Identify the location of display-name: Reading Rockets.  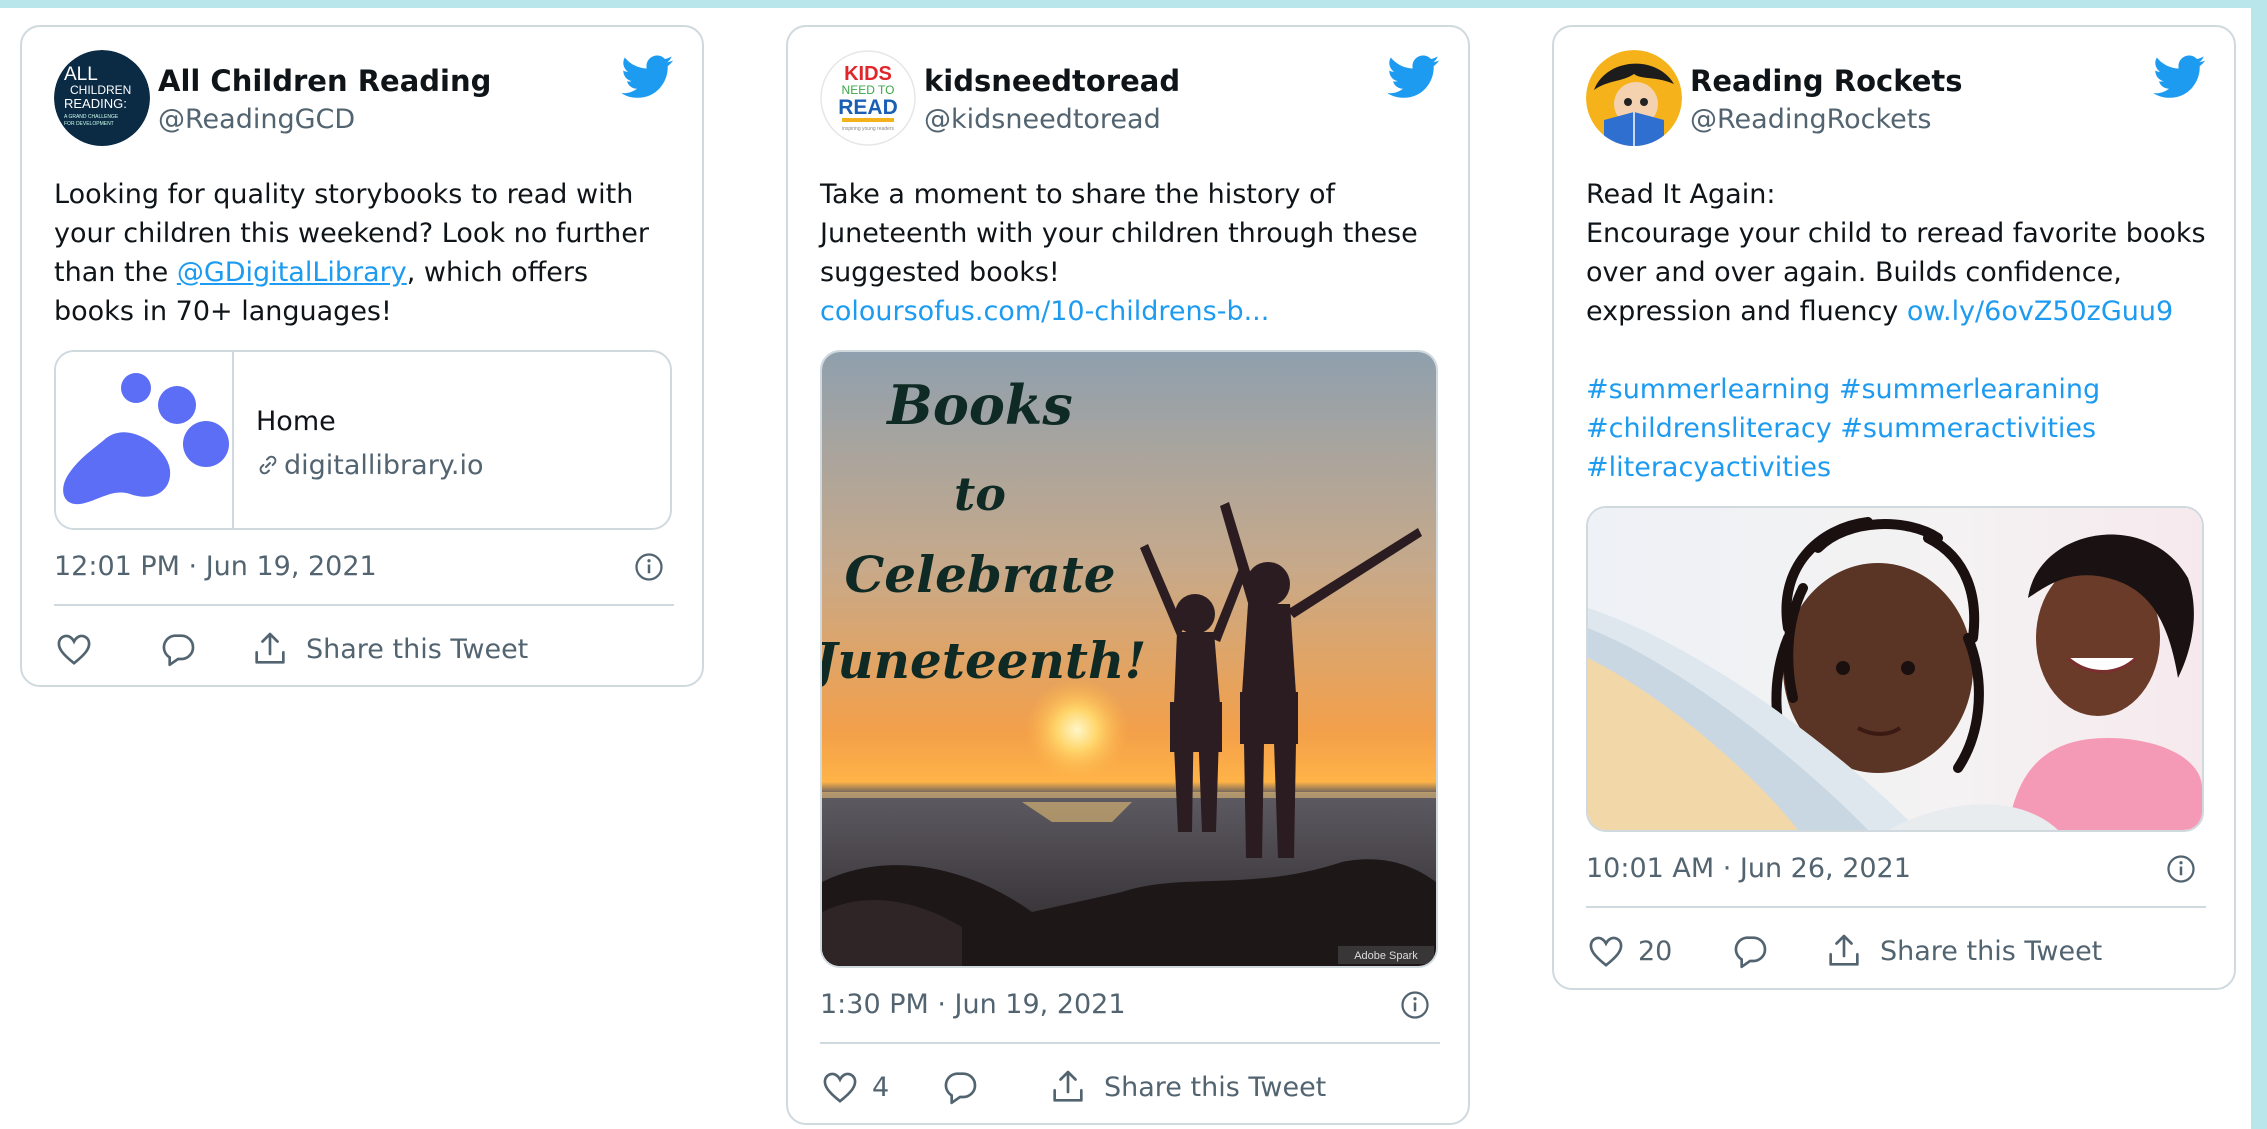
(1826, 81).